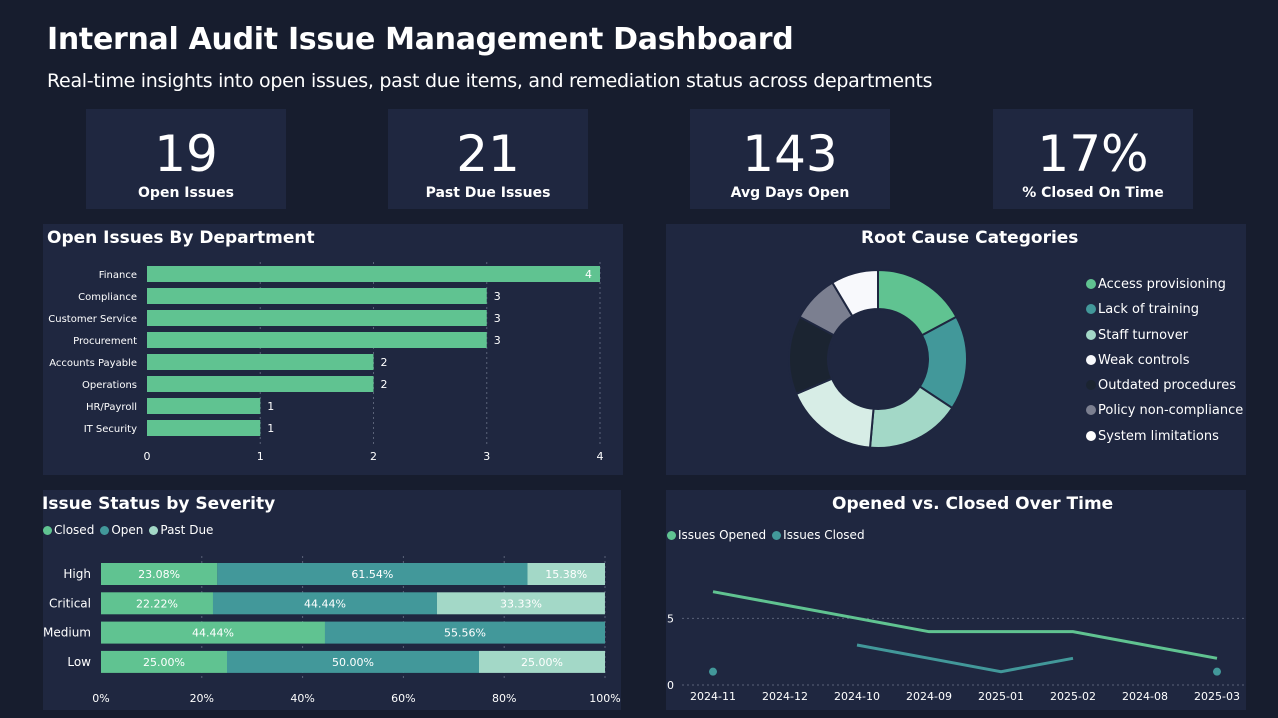 Image resolution: width=1278 pixels, height=718 pixels. Describe the element at coordinates (929, 696) in the screenshot. I see `x-tick-label: 2024-09` at that location.